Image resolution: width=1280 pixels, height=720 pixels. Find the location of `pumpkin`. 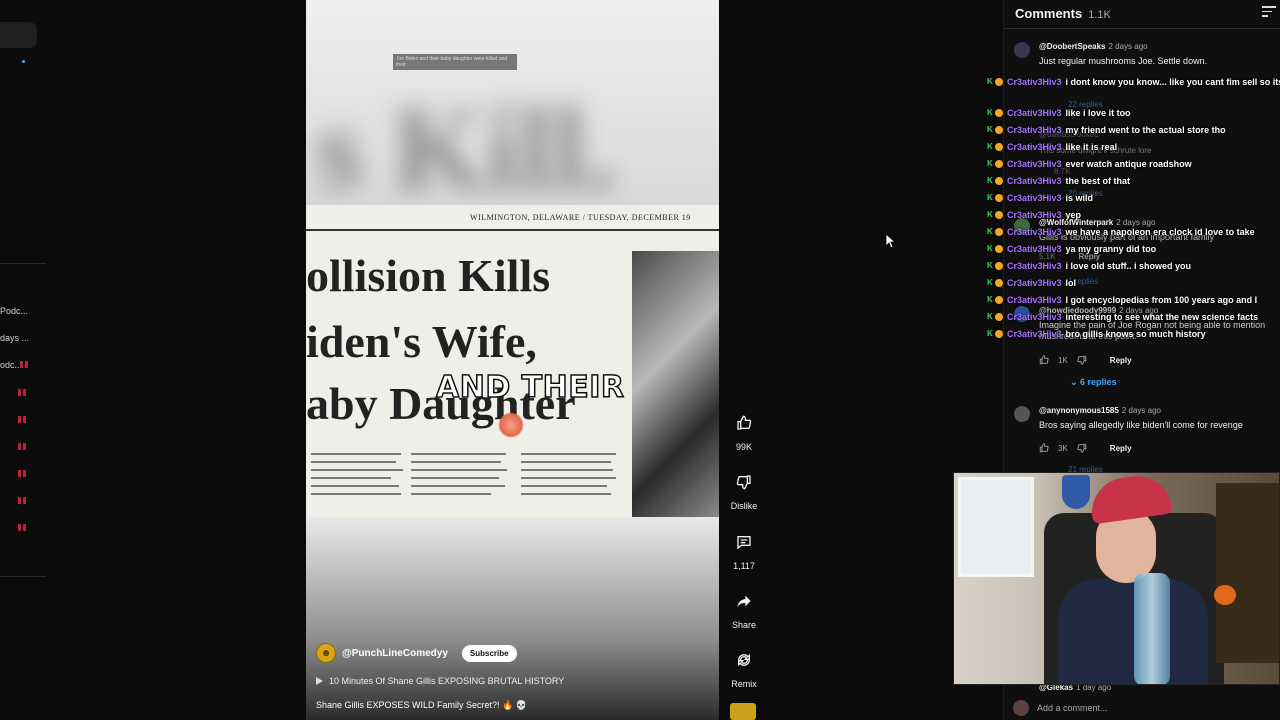

pumpkin is located at coordinates (1225, 595).